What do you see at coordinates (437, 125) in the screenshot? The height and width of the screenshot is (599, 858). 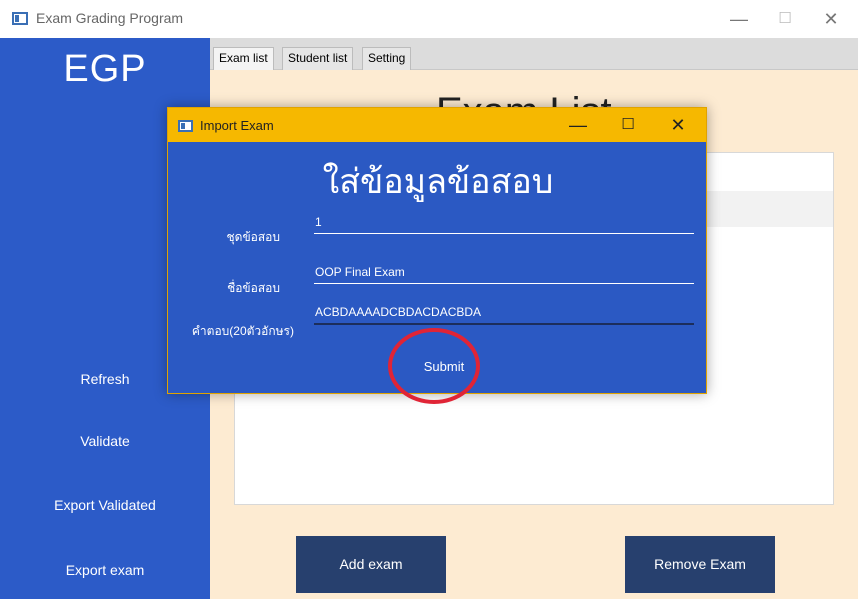 I see `dialog-titlebar: Import Exam — ☐ ✕` at bounding box center [437, 125].